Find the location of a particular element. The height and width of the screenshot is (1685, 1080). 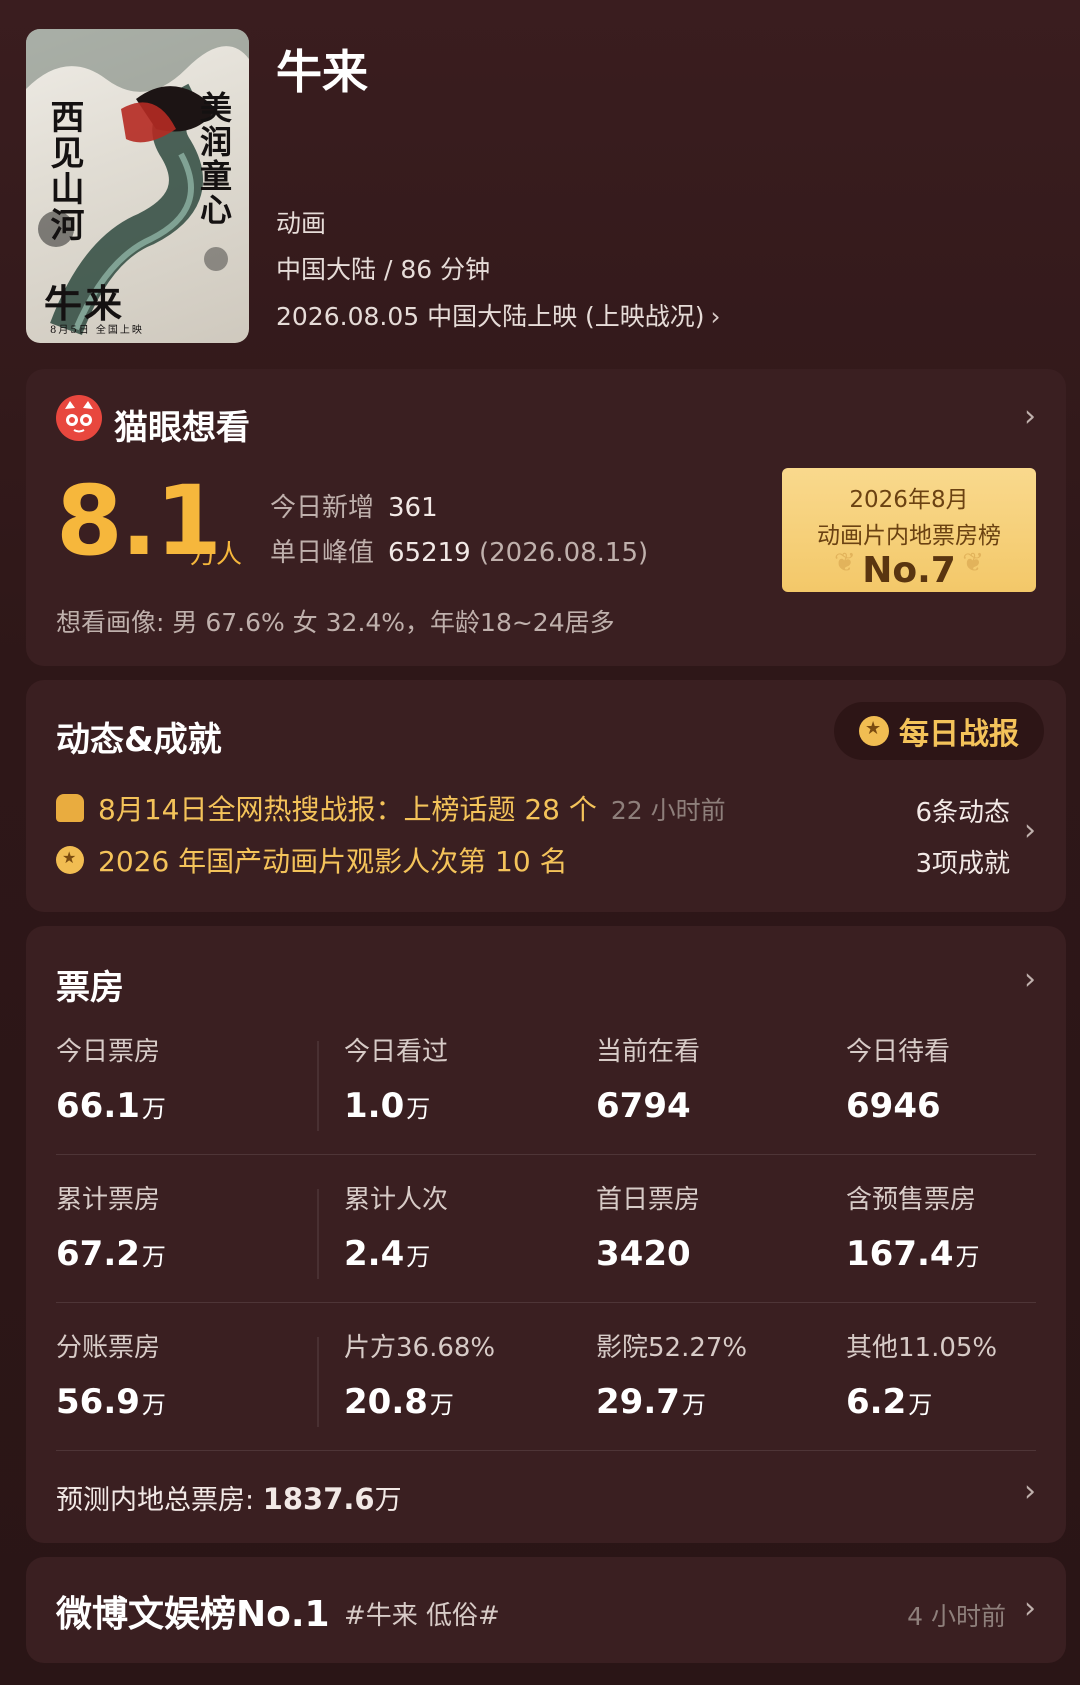

stat-cell: 影院52.27% 29.7万 is located at coordinates (671, 1374).